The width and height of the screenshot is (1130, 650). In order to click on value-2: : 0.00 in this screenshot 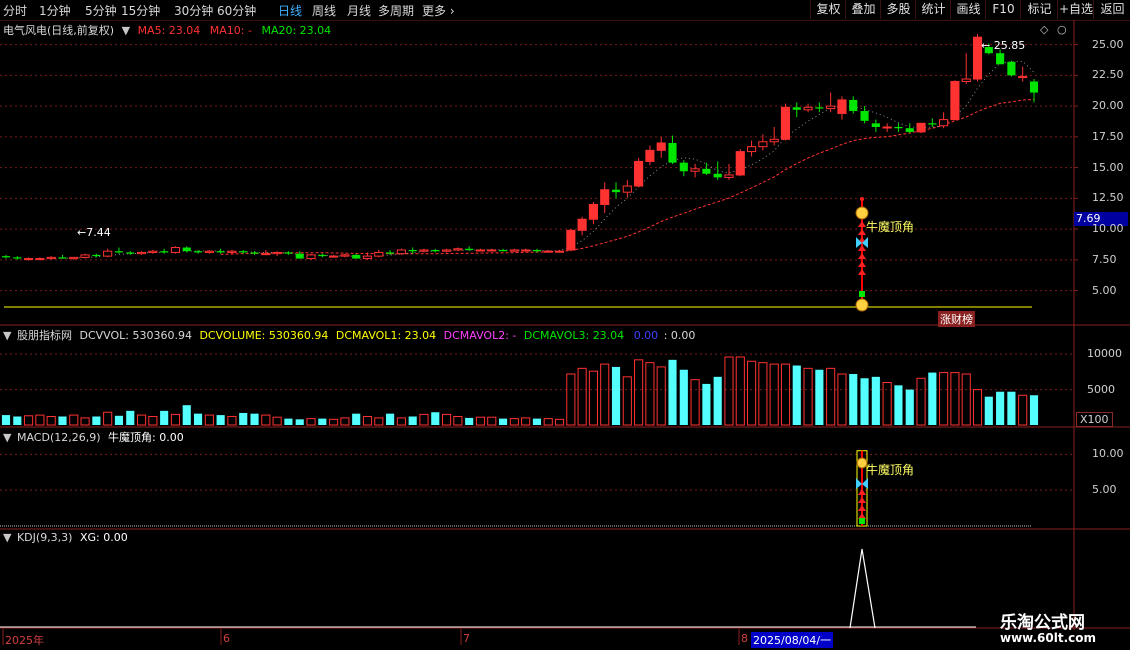, I will do `click(679, 335)`.